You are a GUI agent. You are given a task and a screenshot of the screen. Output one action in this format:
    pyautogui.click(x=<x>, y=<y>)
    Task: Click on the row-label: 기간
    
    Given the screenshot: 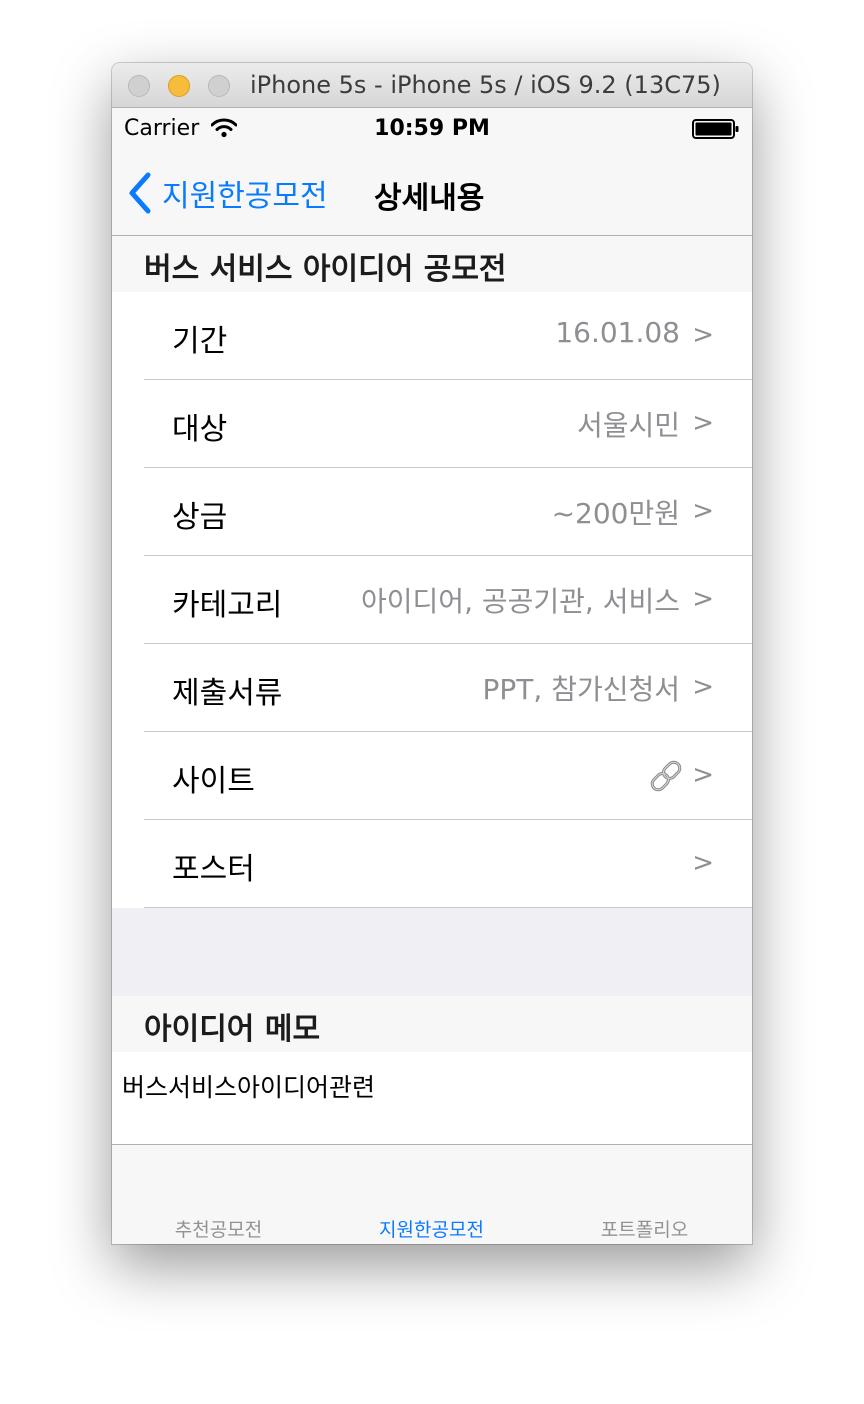 What is the action you would take?
    pyautogui.click(x=200, y=341)
    